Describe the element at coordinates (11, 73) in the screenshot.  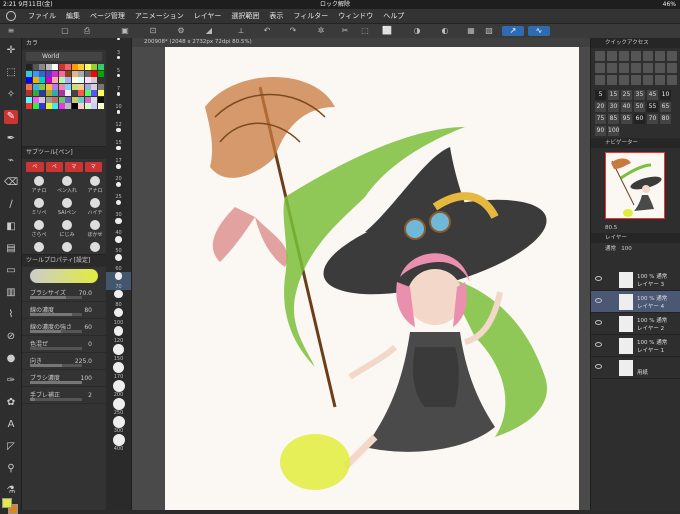
I see `select-tool-icon: ⬚` at that location.